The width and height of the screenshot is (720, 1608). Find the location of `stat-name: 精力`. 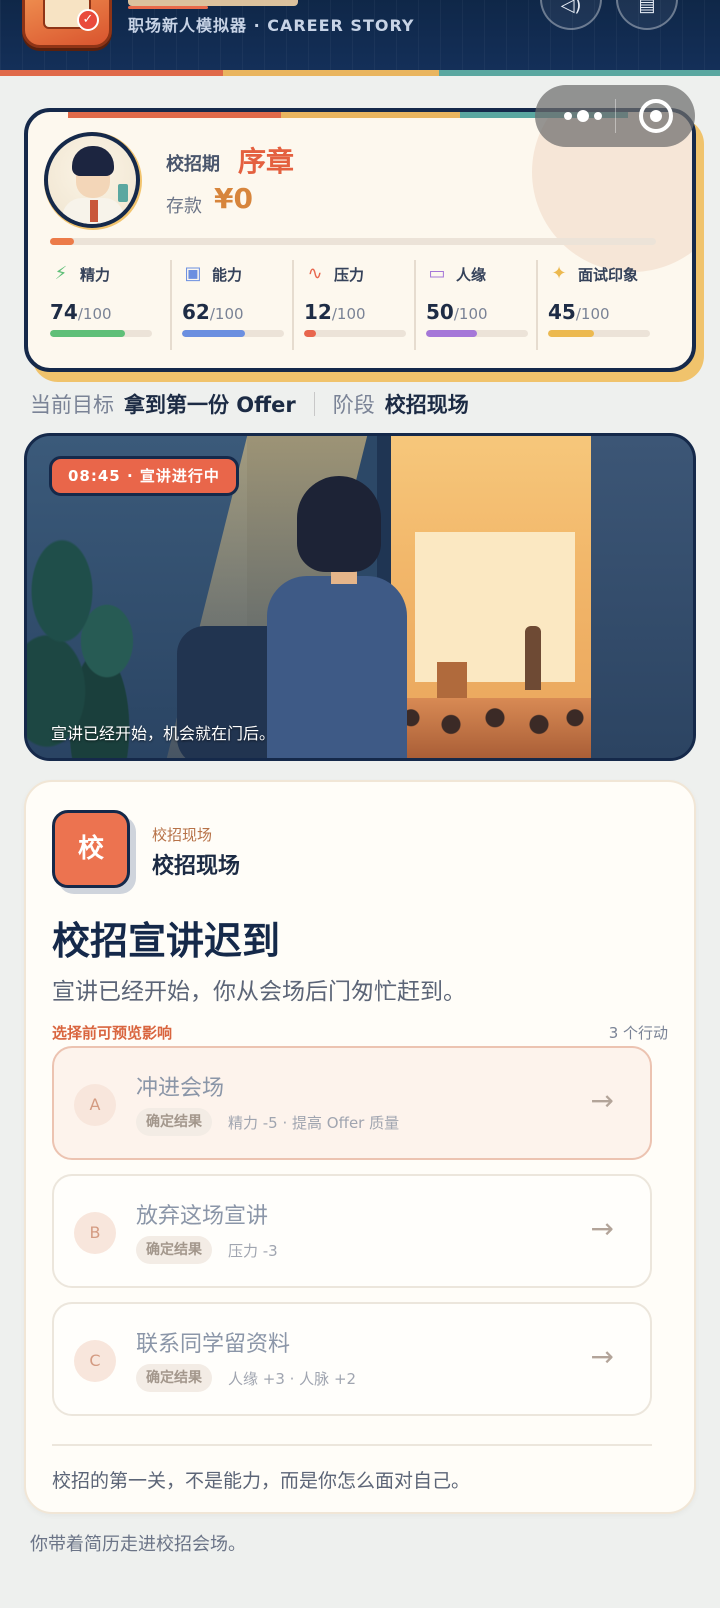

stat-name: 精力 is located at coordinates (95, 274).